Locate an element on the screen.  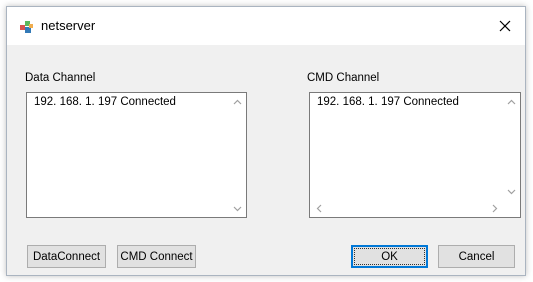
cmd-connect-button: CMD Connect is located at coordinates (156, 256).